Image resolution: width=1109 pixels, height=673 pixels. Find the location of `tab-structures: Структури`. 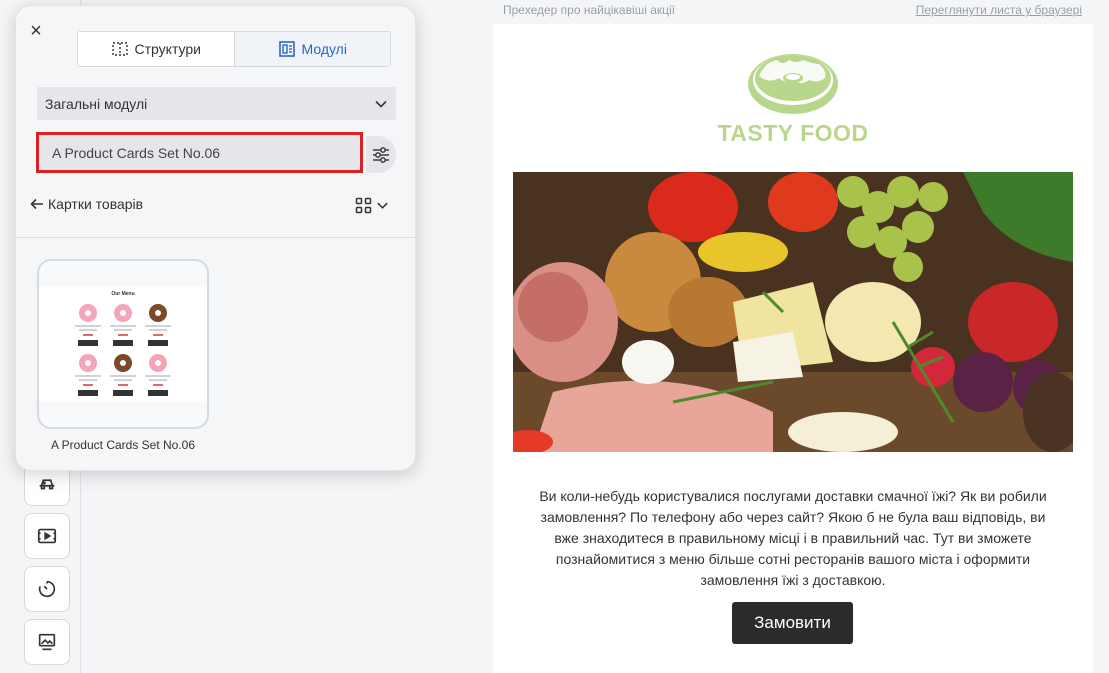

tab-structures: Структури is located at coordinates (156, 49).